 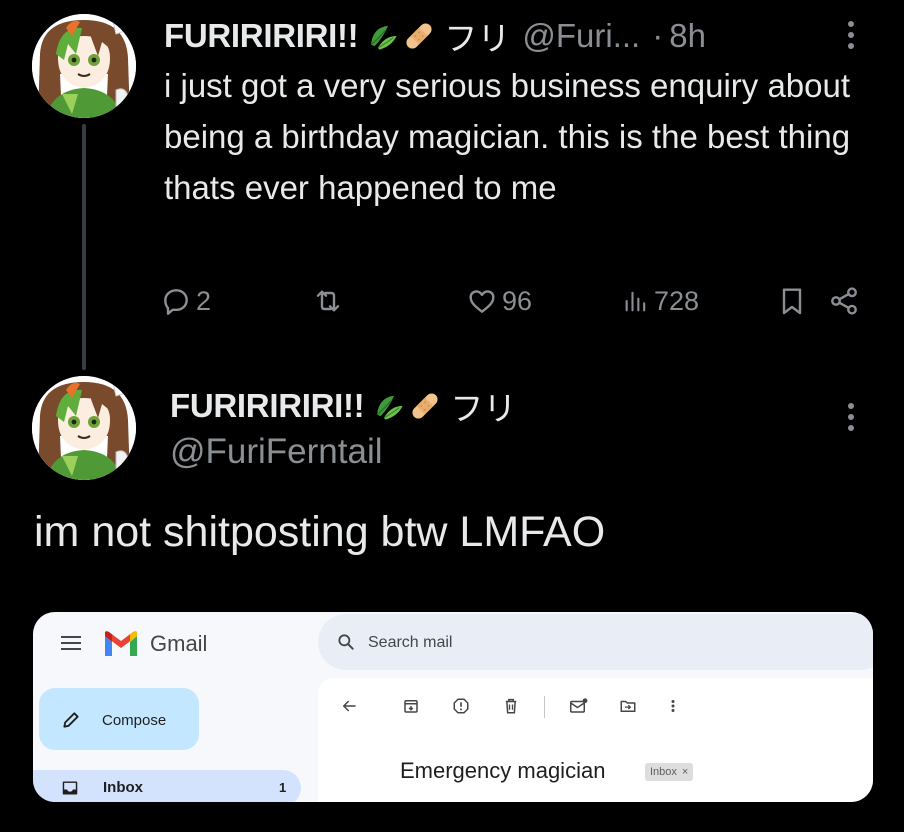 I want to click on tweet-header: FURIRIRIRI!! フリ @Furi... · 8h, so click(x=435, y=36).